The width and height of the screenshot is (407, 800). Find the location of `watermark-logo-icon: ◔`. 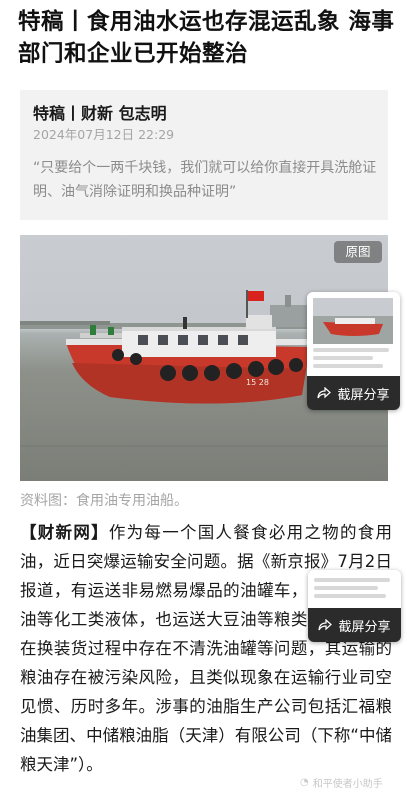

watermark-logo-icon: ◔ is located at coordinates (304, 782).